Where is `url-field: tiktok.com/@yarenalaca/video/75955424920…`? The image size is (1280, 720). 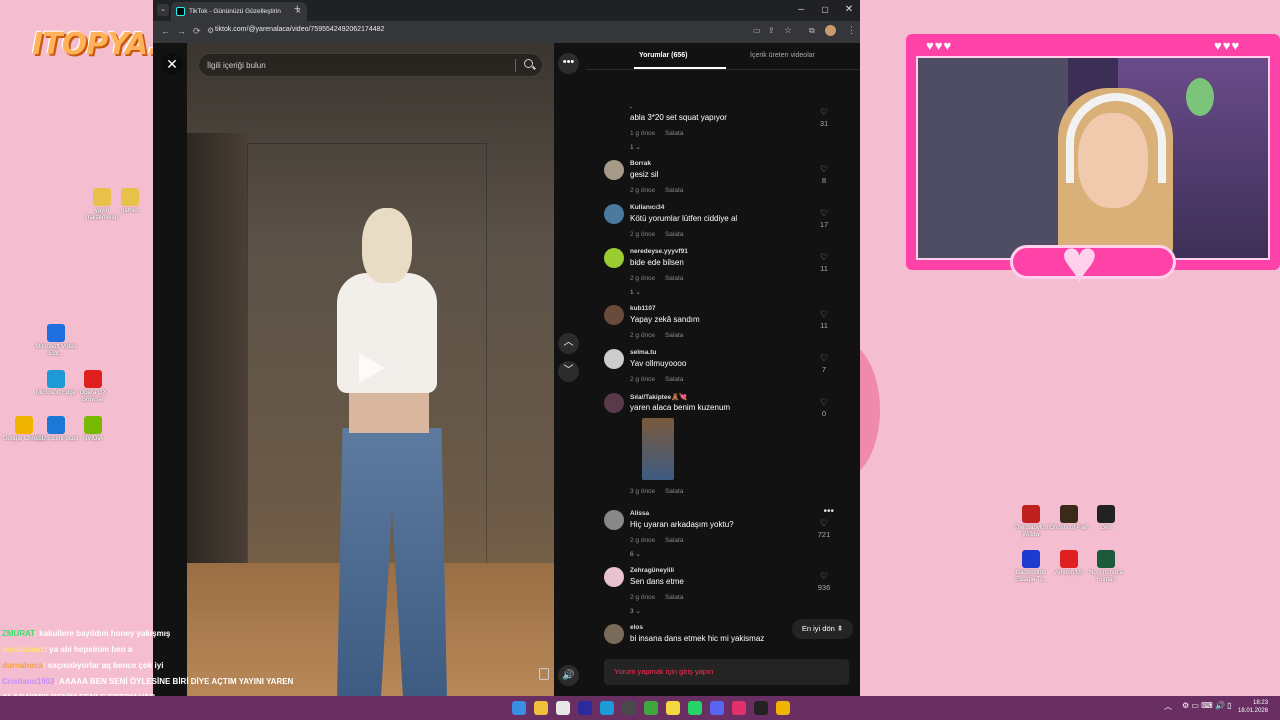 url-field: tiktok.com/@yarenalaca/video/75955424920… is located at coordinates (299, 29).